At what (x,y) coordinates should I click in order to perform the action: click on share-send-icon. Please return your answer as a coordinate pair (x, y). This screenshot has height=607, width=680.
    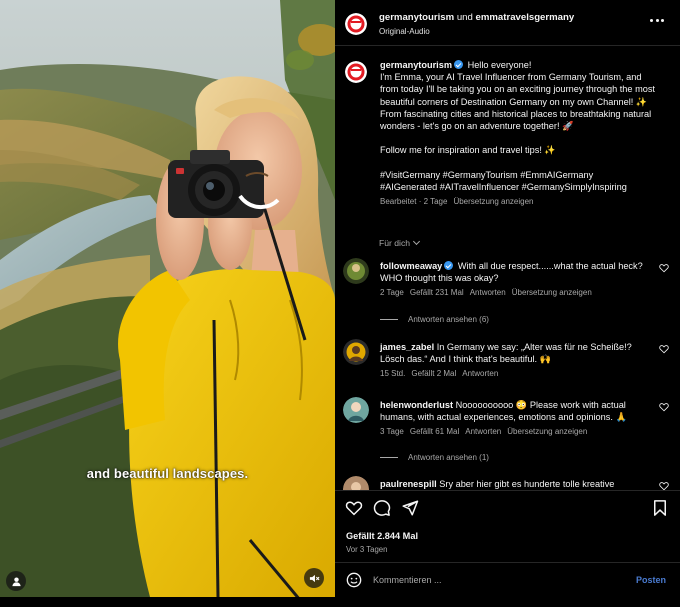
    Looking at the image, I should click on (410, 508).